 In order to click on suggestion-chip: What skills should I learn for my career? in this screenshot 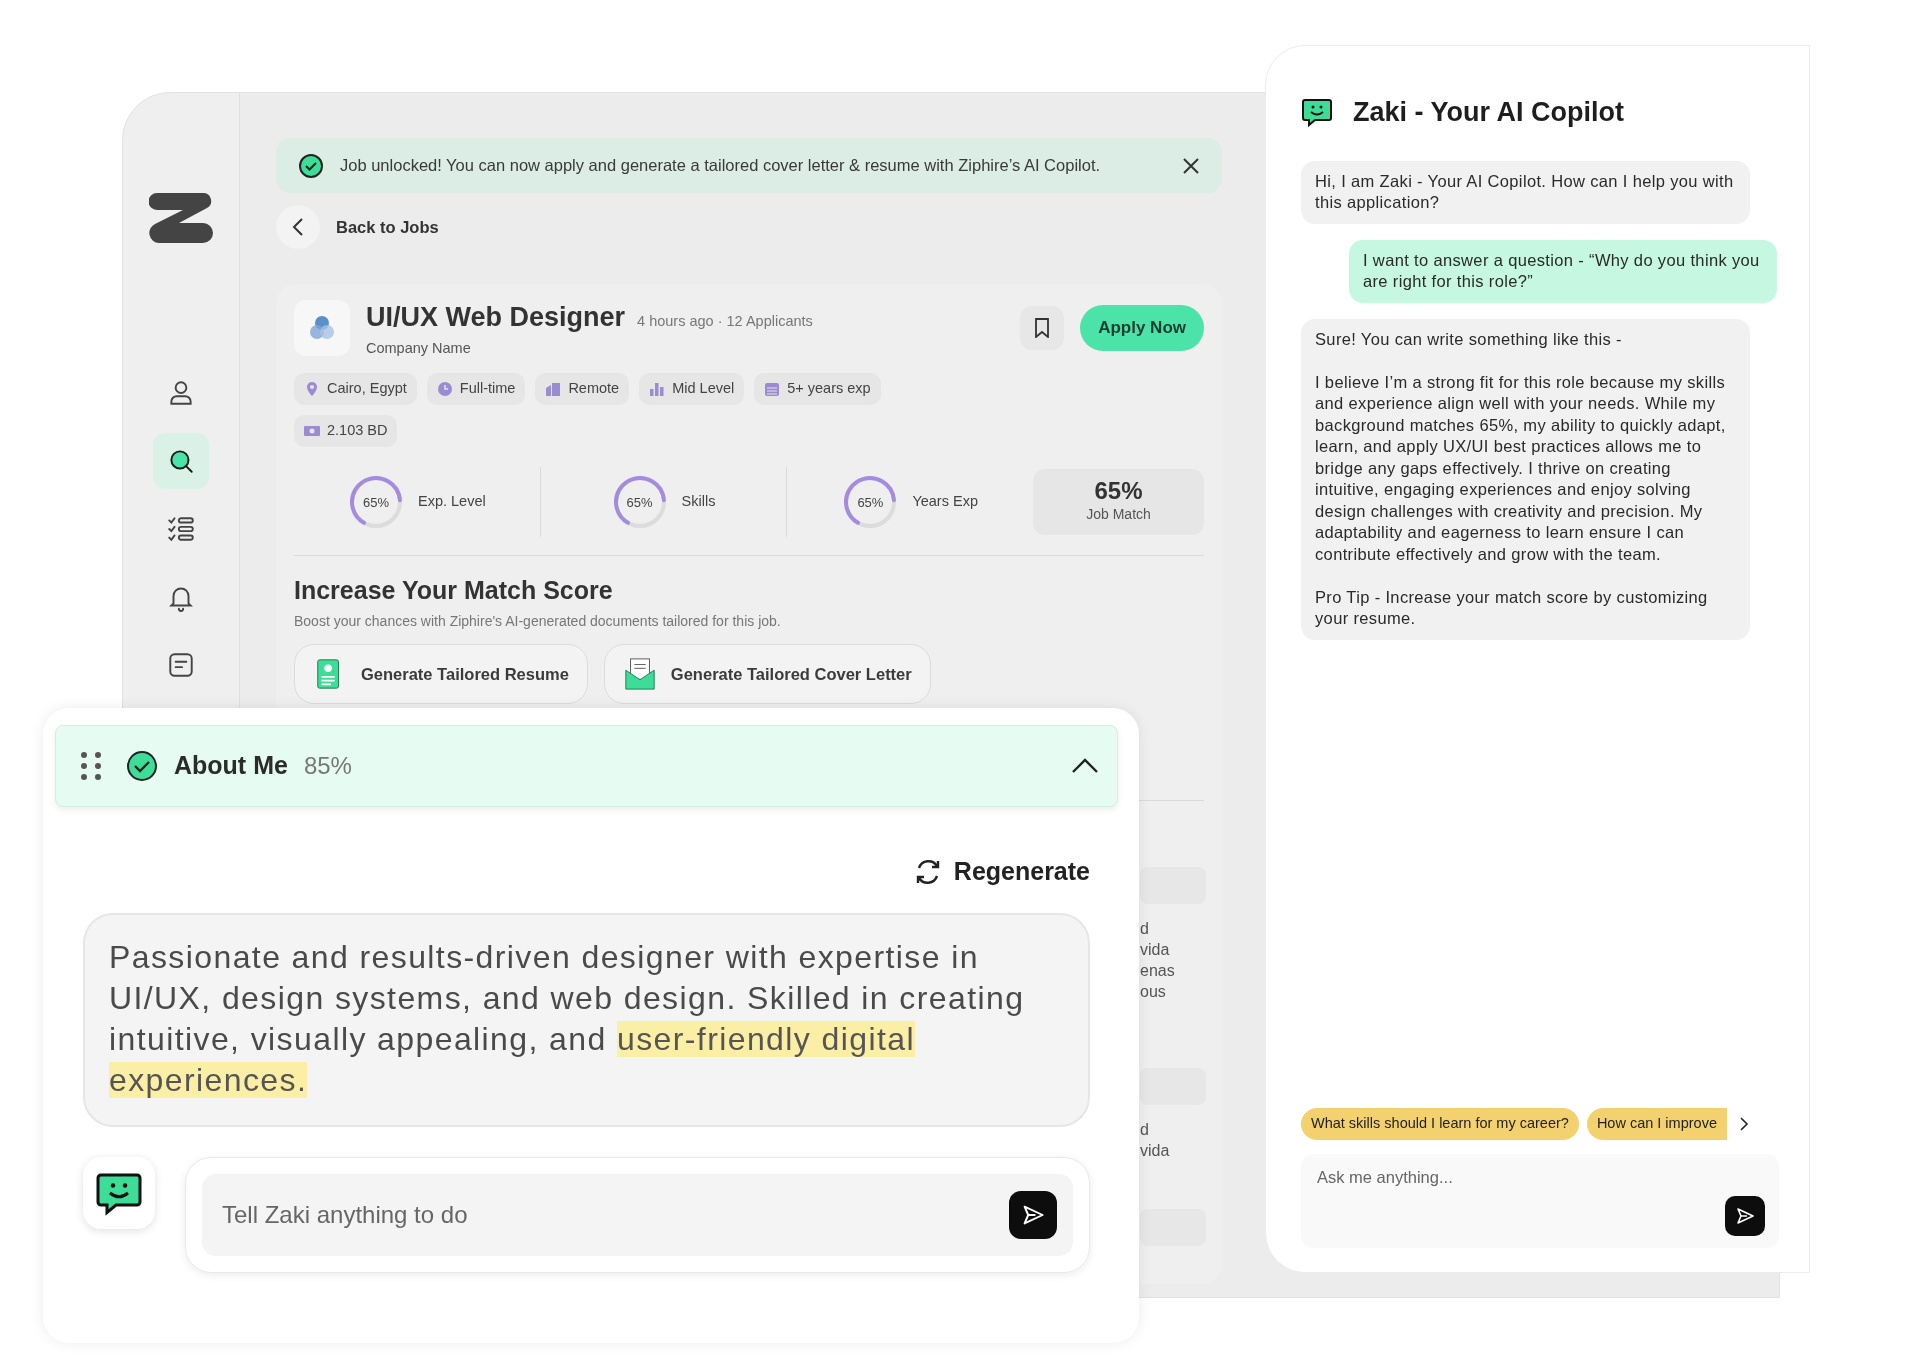, I will do `click(1440, 1124)`.